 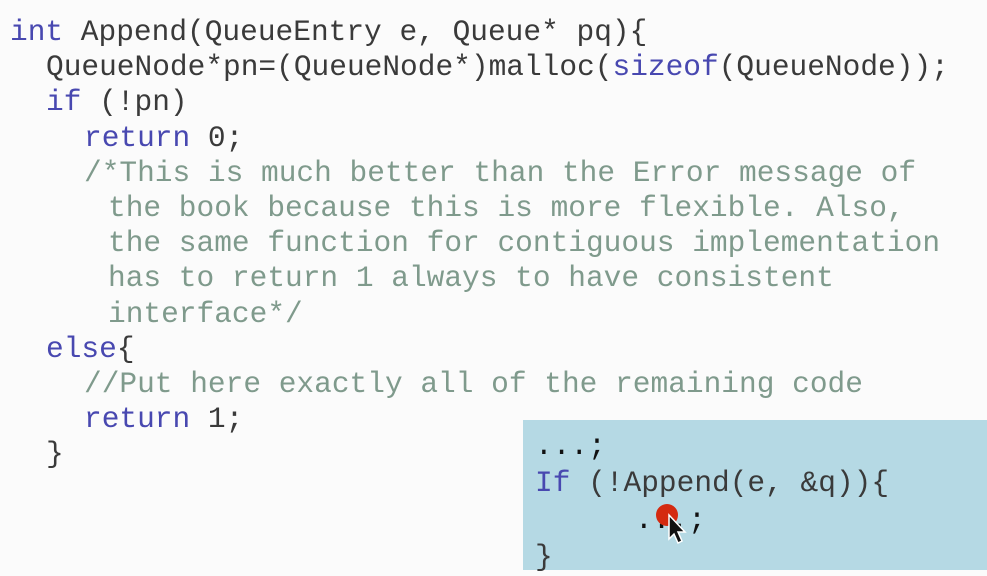 What do you see at coordinates (37, 32) in the screenshot?
I see `keyword: int` at bounding box center [37, 32].